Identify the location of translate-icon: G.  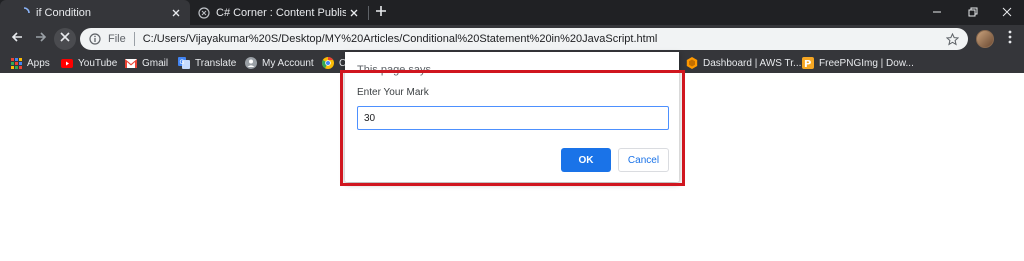
(184, 63).